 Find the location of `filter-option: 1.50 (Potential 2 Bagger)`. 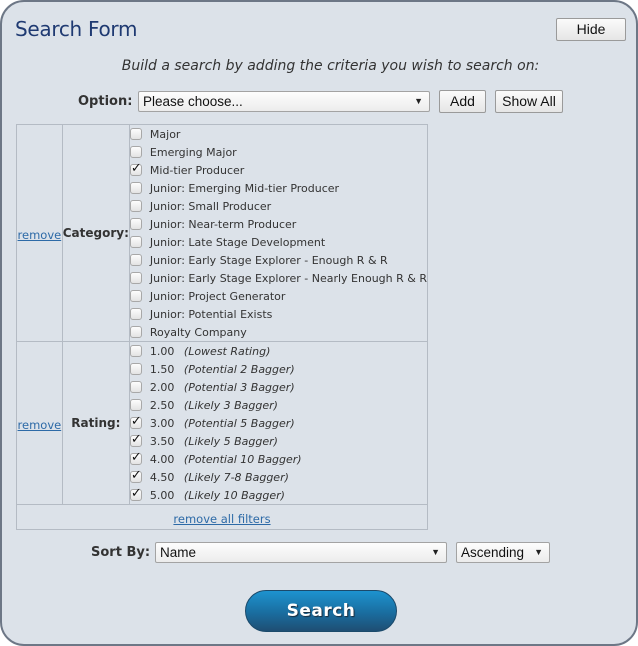

filter-option: 1.50 (Potential 2 Bagger) is located at coordinates (278, 369).